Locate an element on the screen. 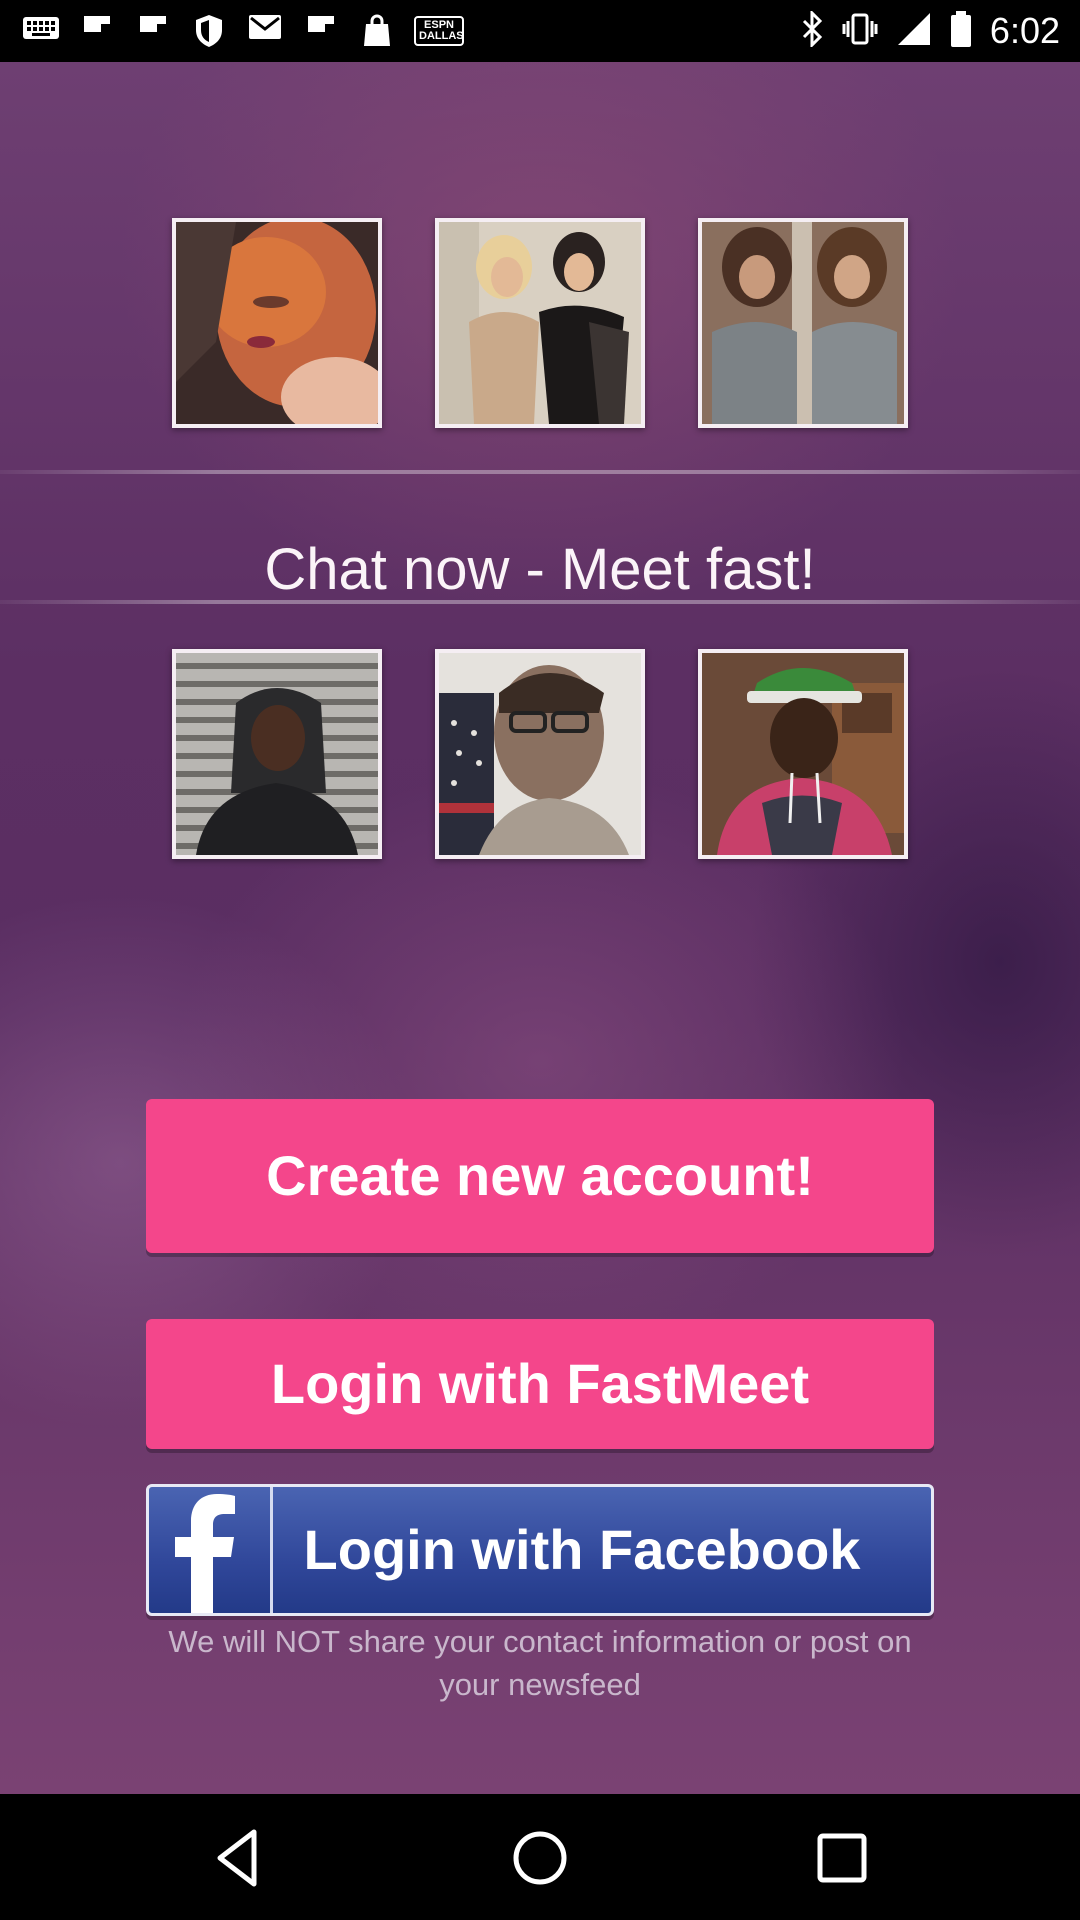 The height and width of the screenshot is (1920, 1080). keyboard-icon is located at coordinates (41, 31).